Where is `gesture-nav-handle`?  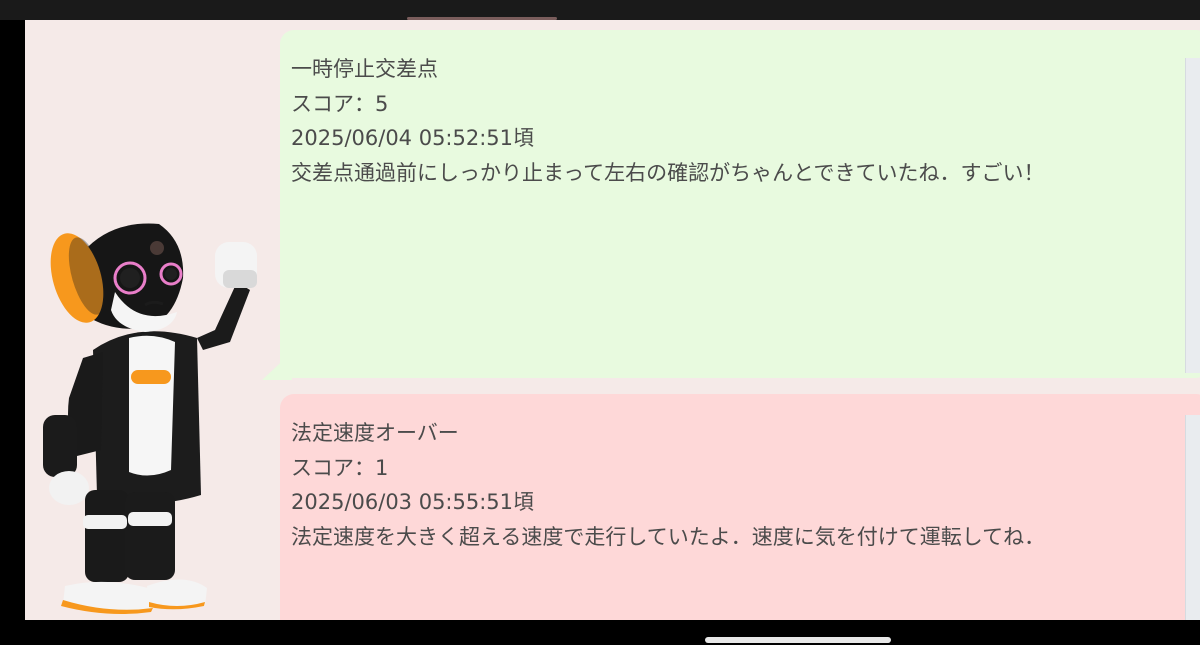 gesture-nav-handle is located at coordinates (798, 640).